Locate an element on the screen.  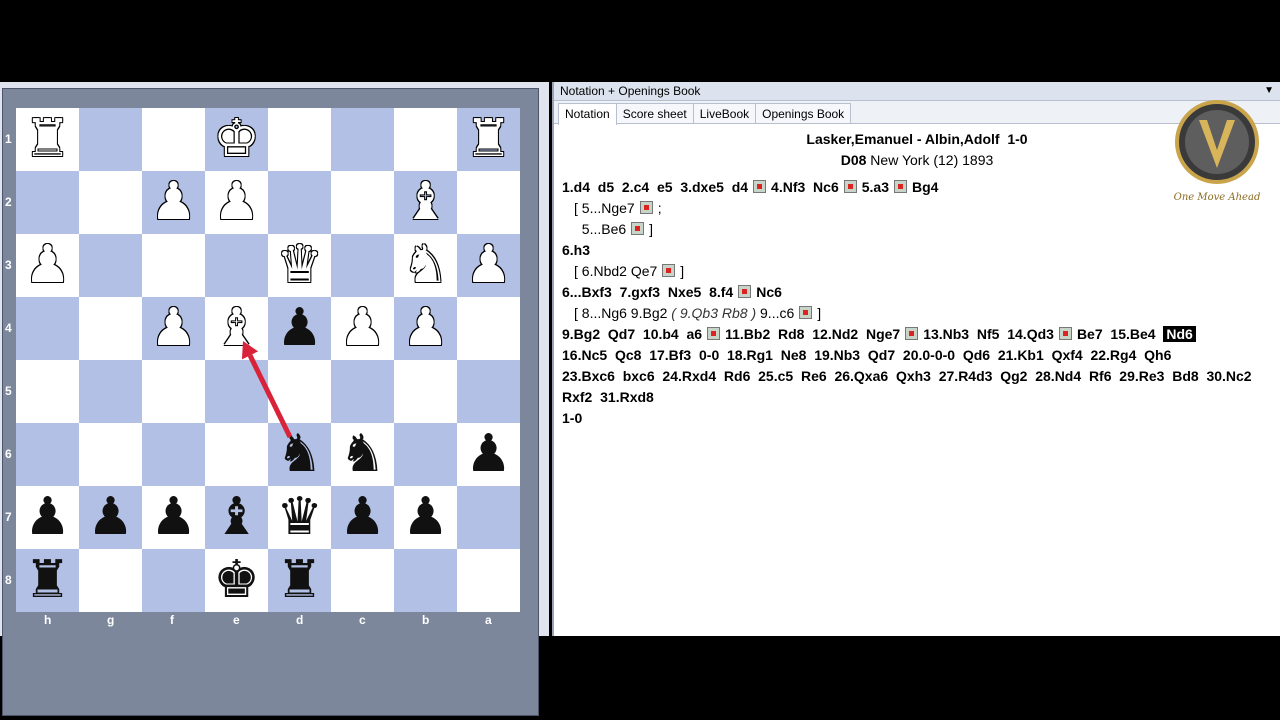
move: 3.dxe5 is located at coordinates (702, 187).